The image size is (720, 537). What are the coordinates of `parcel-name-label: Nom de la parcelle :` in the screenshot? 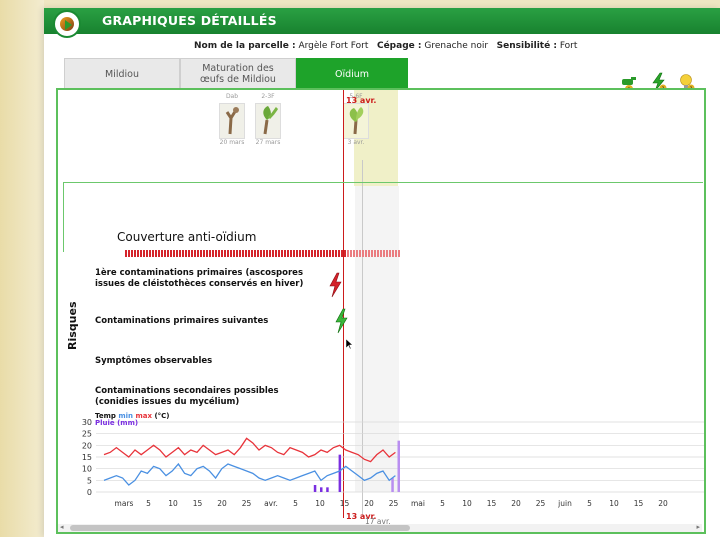 It's located at (245, 46).